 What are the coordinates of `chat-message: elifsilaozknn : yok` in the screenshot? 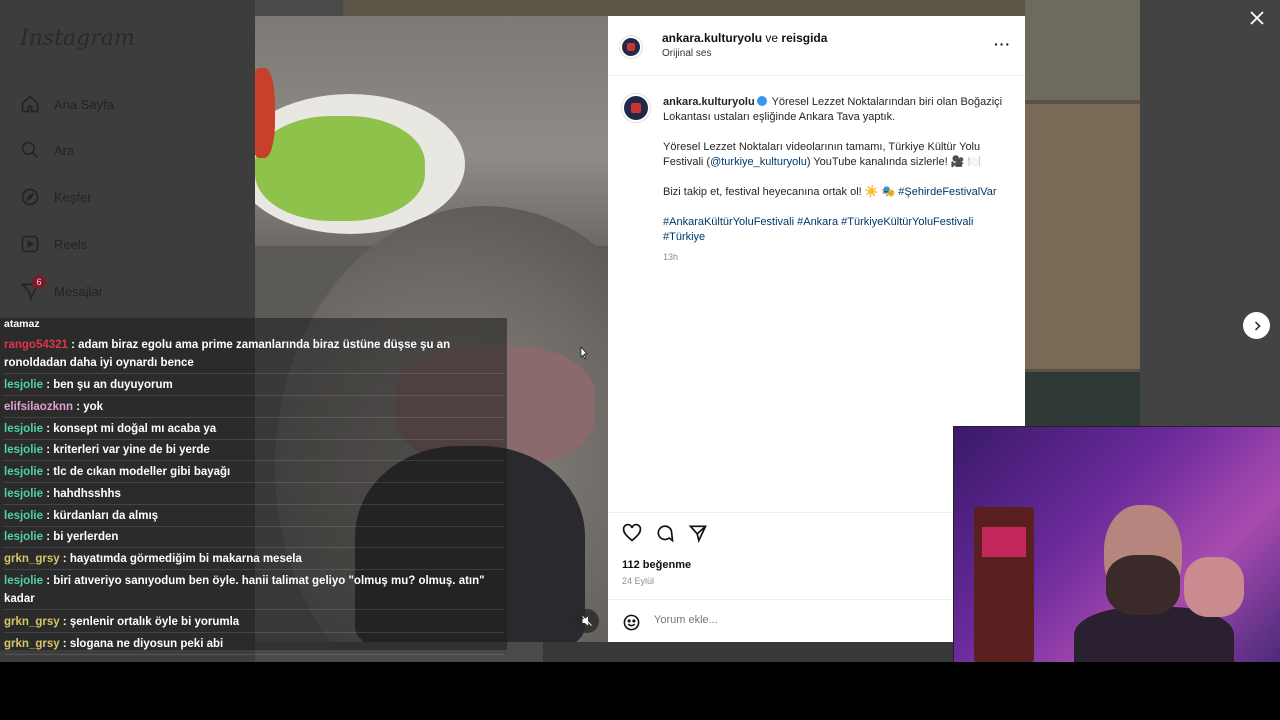 It's located at (254, 408).